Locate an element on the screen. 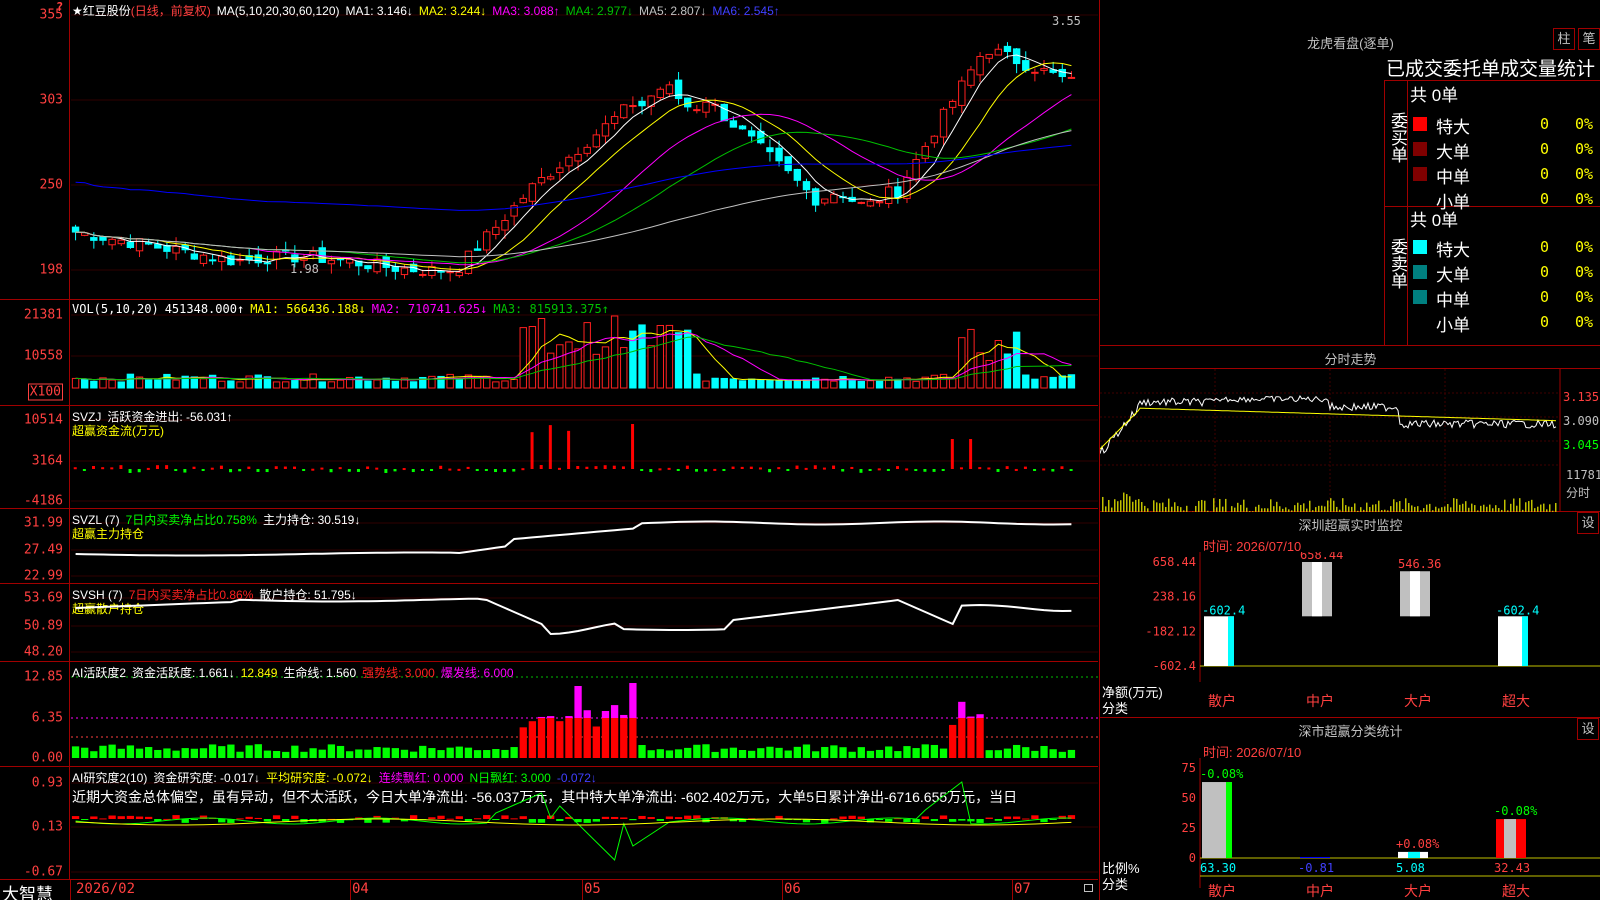  class-bar-edge is located at coordinates (1229, 820).